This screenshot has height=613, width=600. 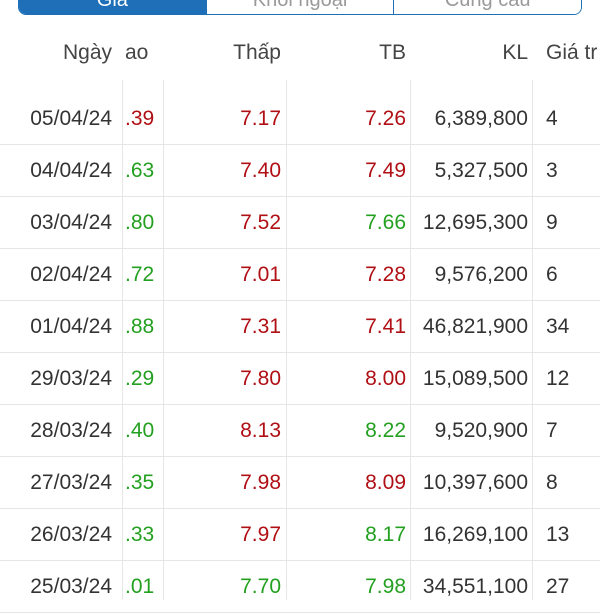 What do you see at coordinates (71, 482) in the screenshot?
I see `cell-date: 27/03/24` at bounding box center [71, 482].